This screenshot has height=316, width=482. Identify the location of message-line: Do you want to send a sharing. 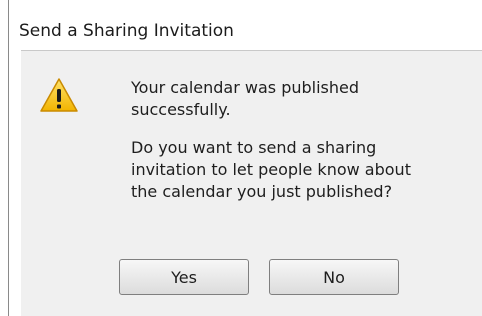
(254, 147).